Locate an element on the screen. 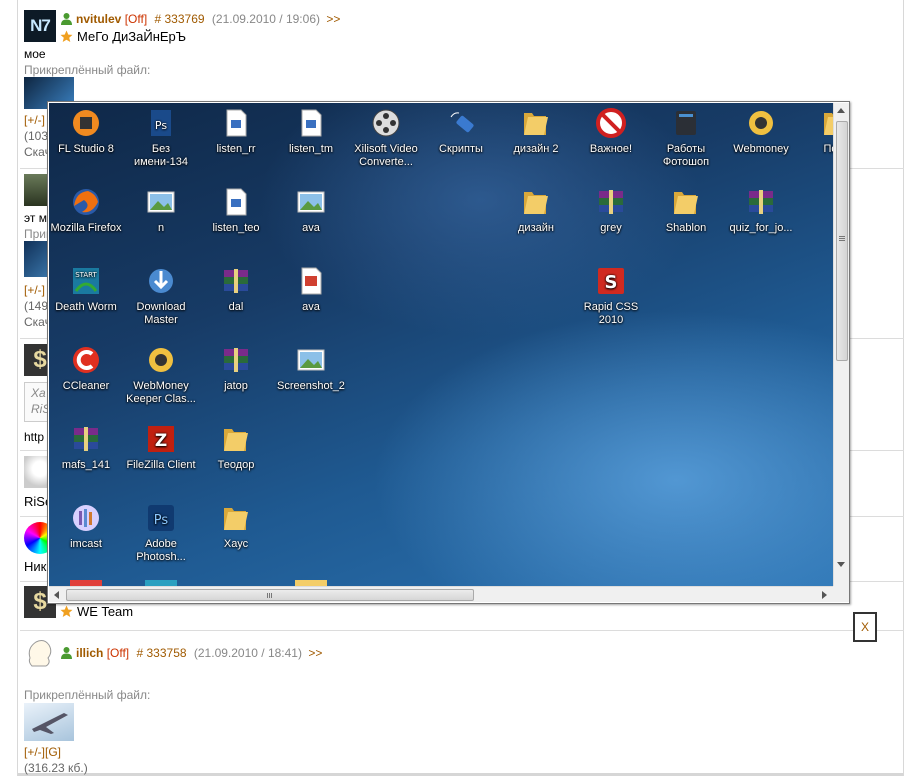  desktop-icon-27: jatop is located at coordinates (236, 368).